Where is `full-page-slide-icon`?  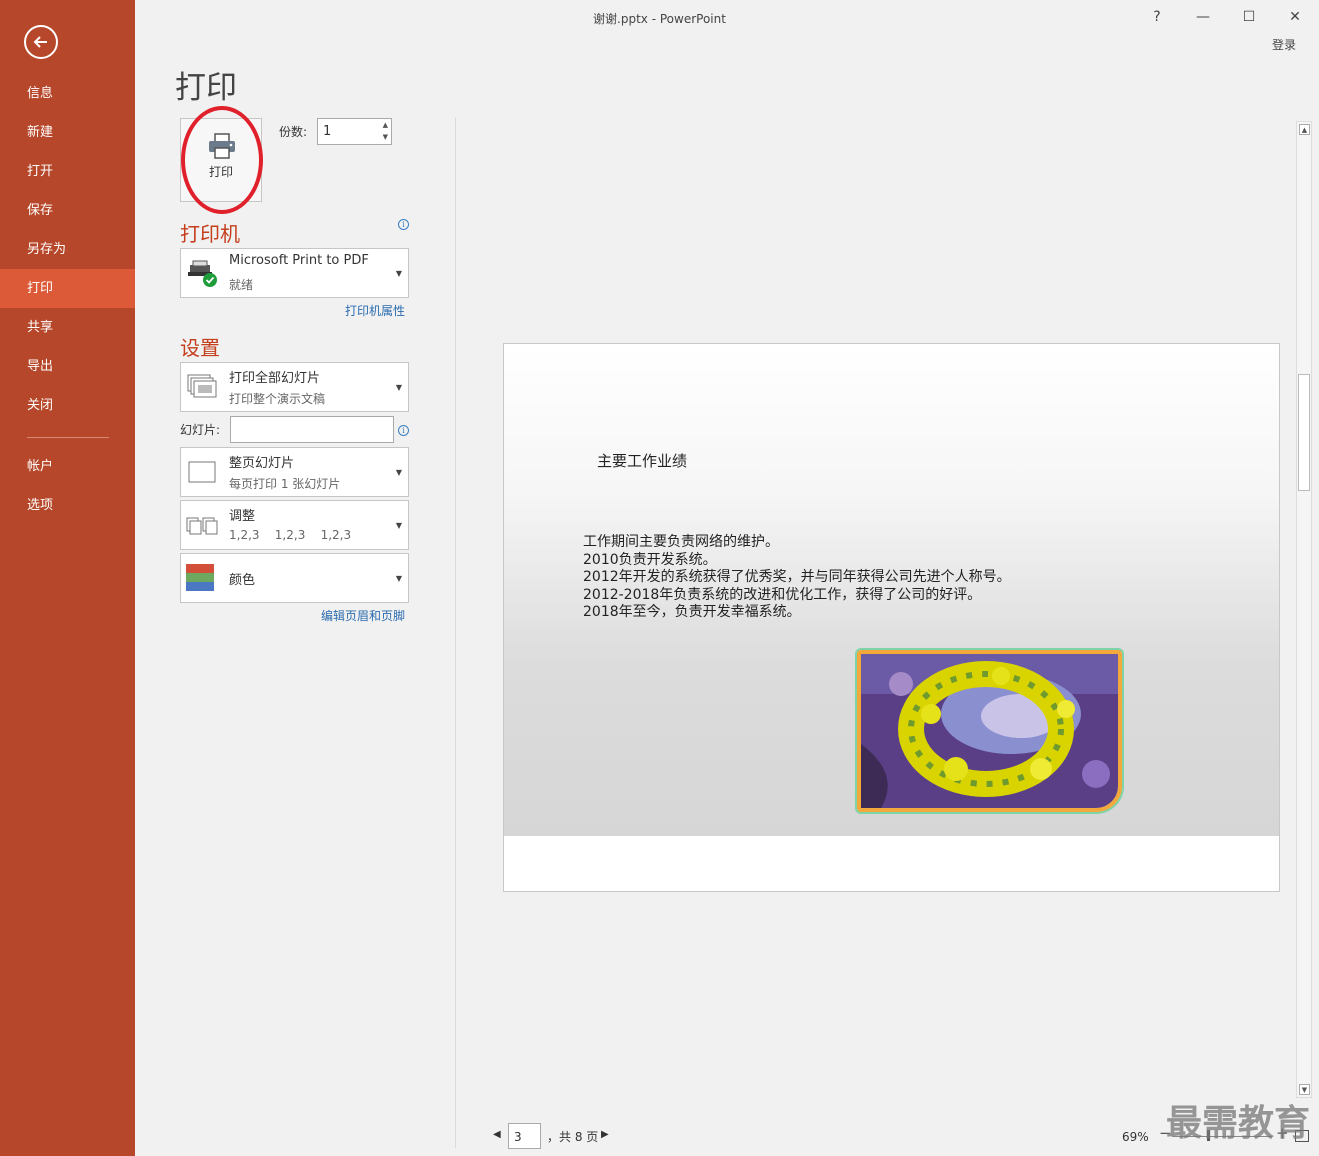 full-page-slide-icon is located at coordinates (202, 472).